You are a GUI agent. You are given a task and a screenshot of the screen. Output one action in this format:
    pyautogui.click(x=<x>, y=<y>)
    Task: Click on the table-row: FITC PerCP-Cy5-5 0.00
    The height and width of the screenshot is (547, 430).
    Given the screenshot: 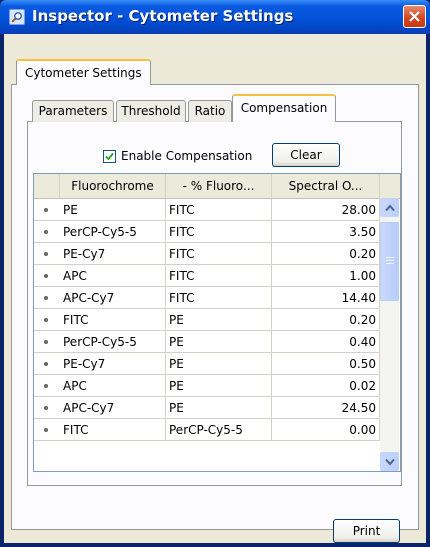 What is the action you would take?
    pyautogui.click(x=207, y=430)
    